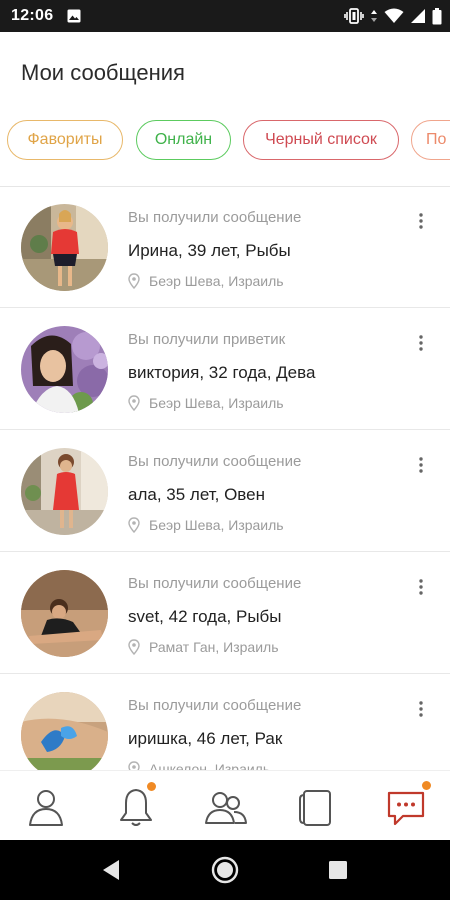  What do you see at coordinates (65, 140) in the screenshot?
I see `chip-favorites: Фавориты` at bounding box center [65, 140].